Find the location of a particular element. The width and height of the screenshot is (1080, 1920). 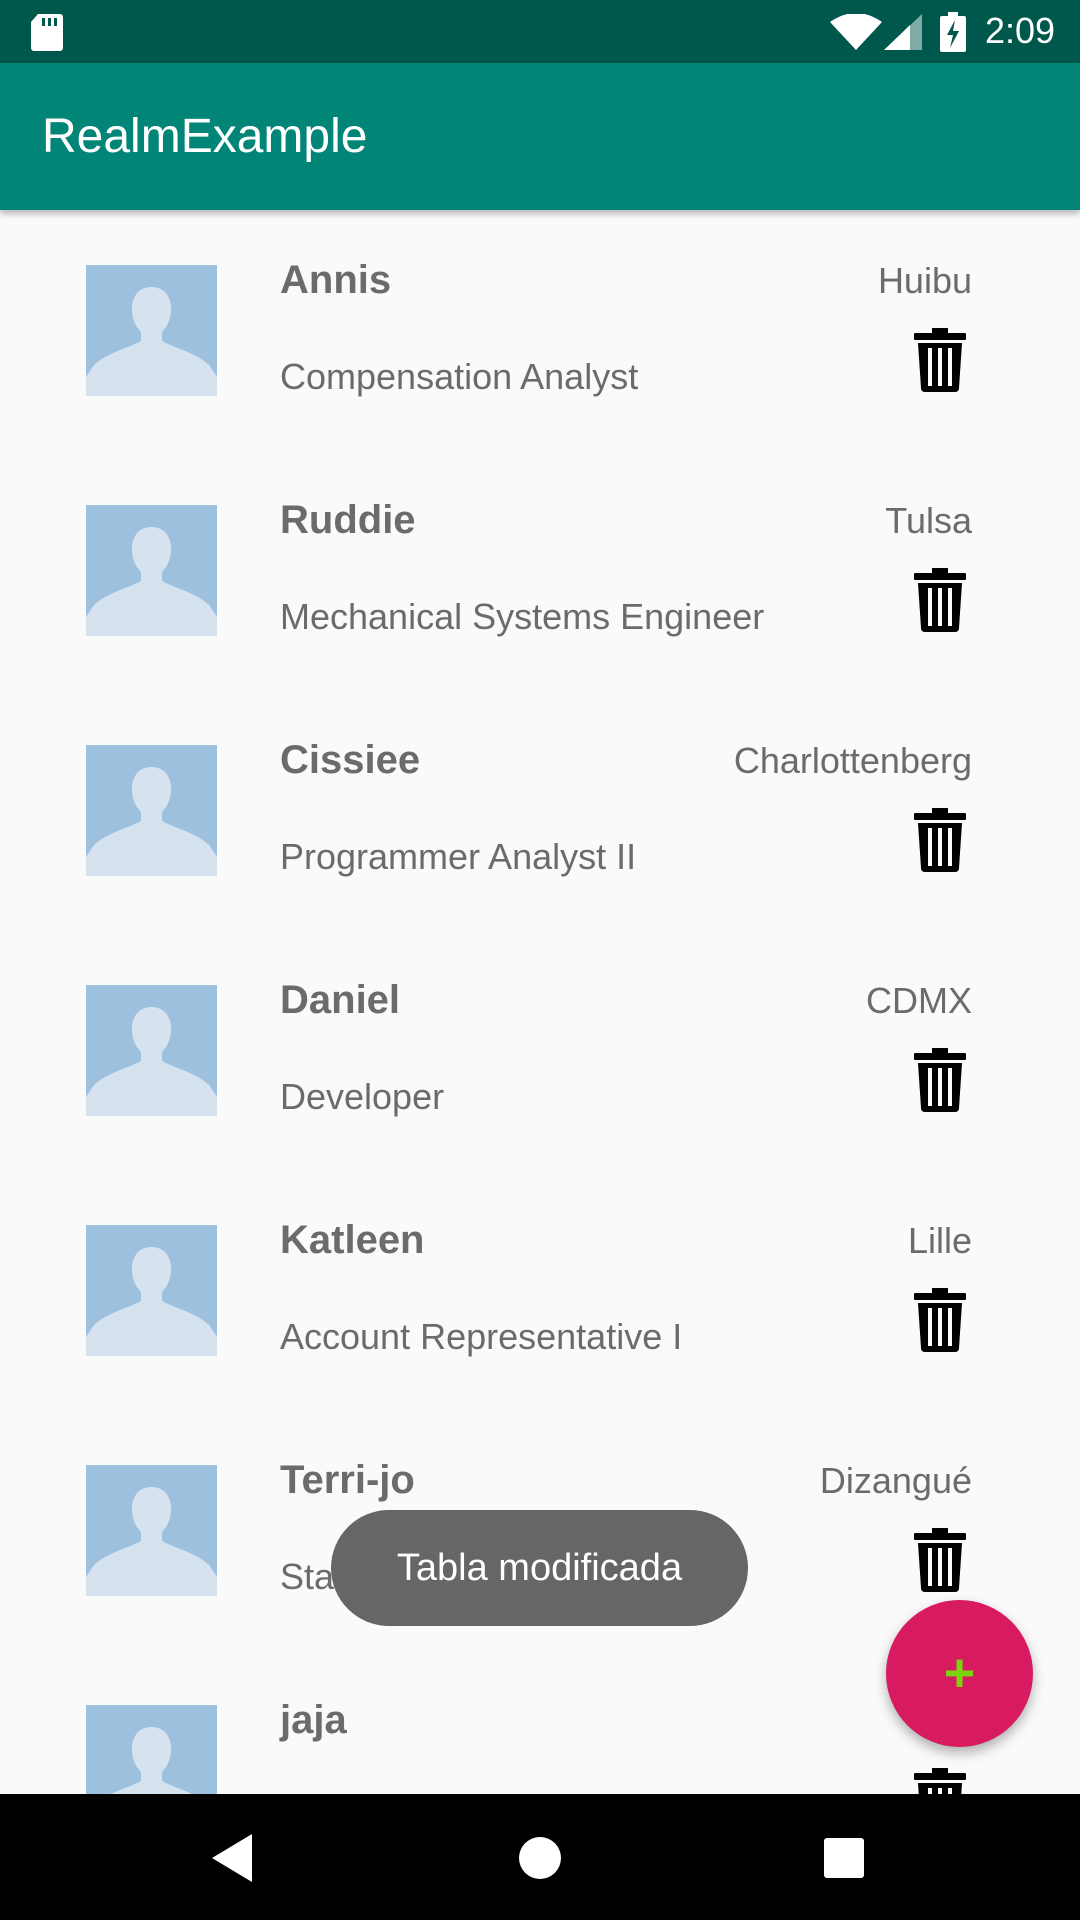

plus-icon: + is located at coordinates (959, 1673).